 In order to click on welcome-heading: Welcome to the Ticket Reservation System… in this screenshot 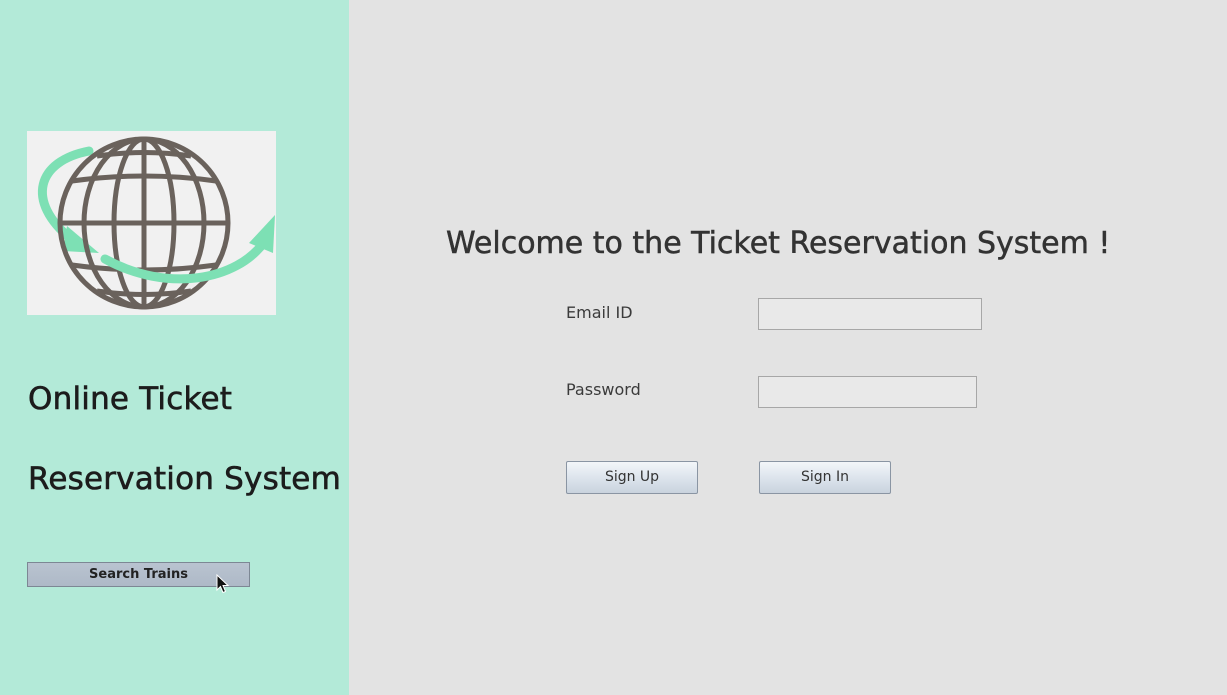, I will do `click(778, 244)`.